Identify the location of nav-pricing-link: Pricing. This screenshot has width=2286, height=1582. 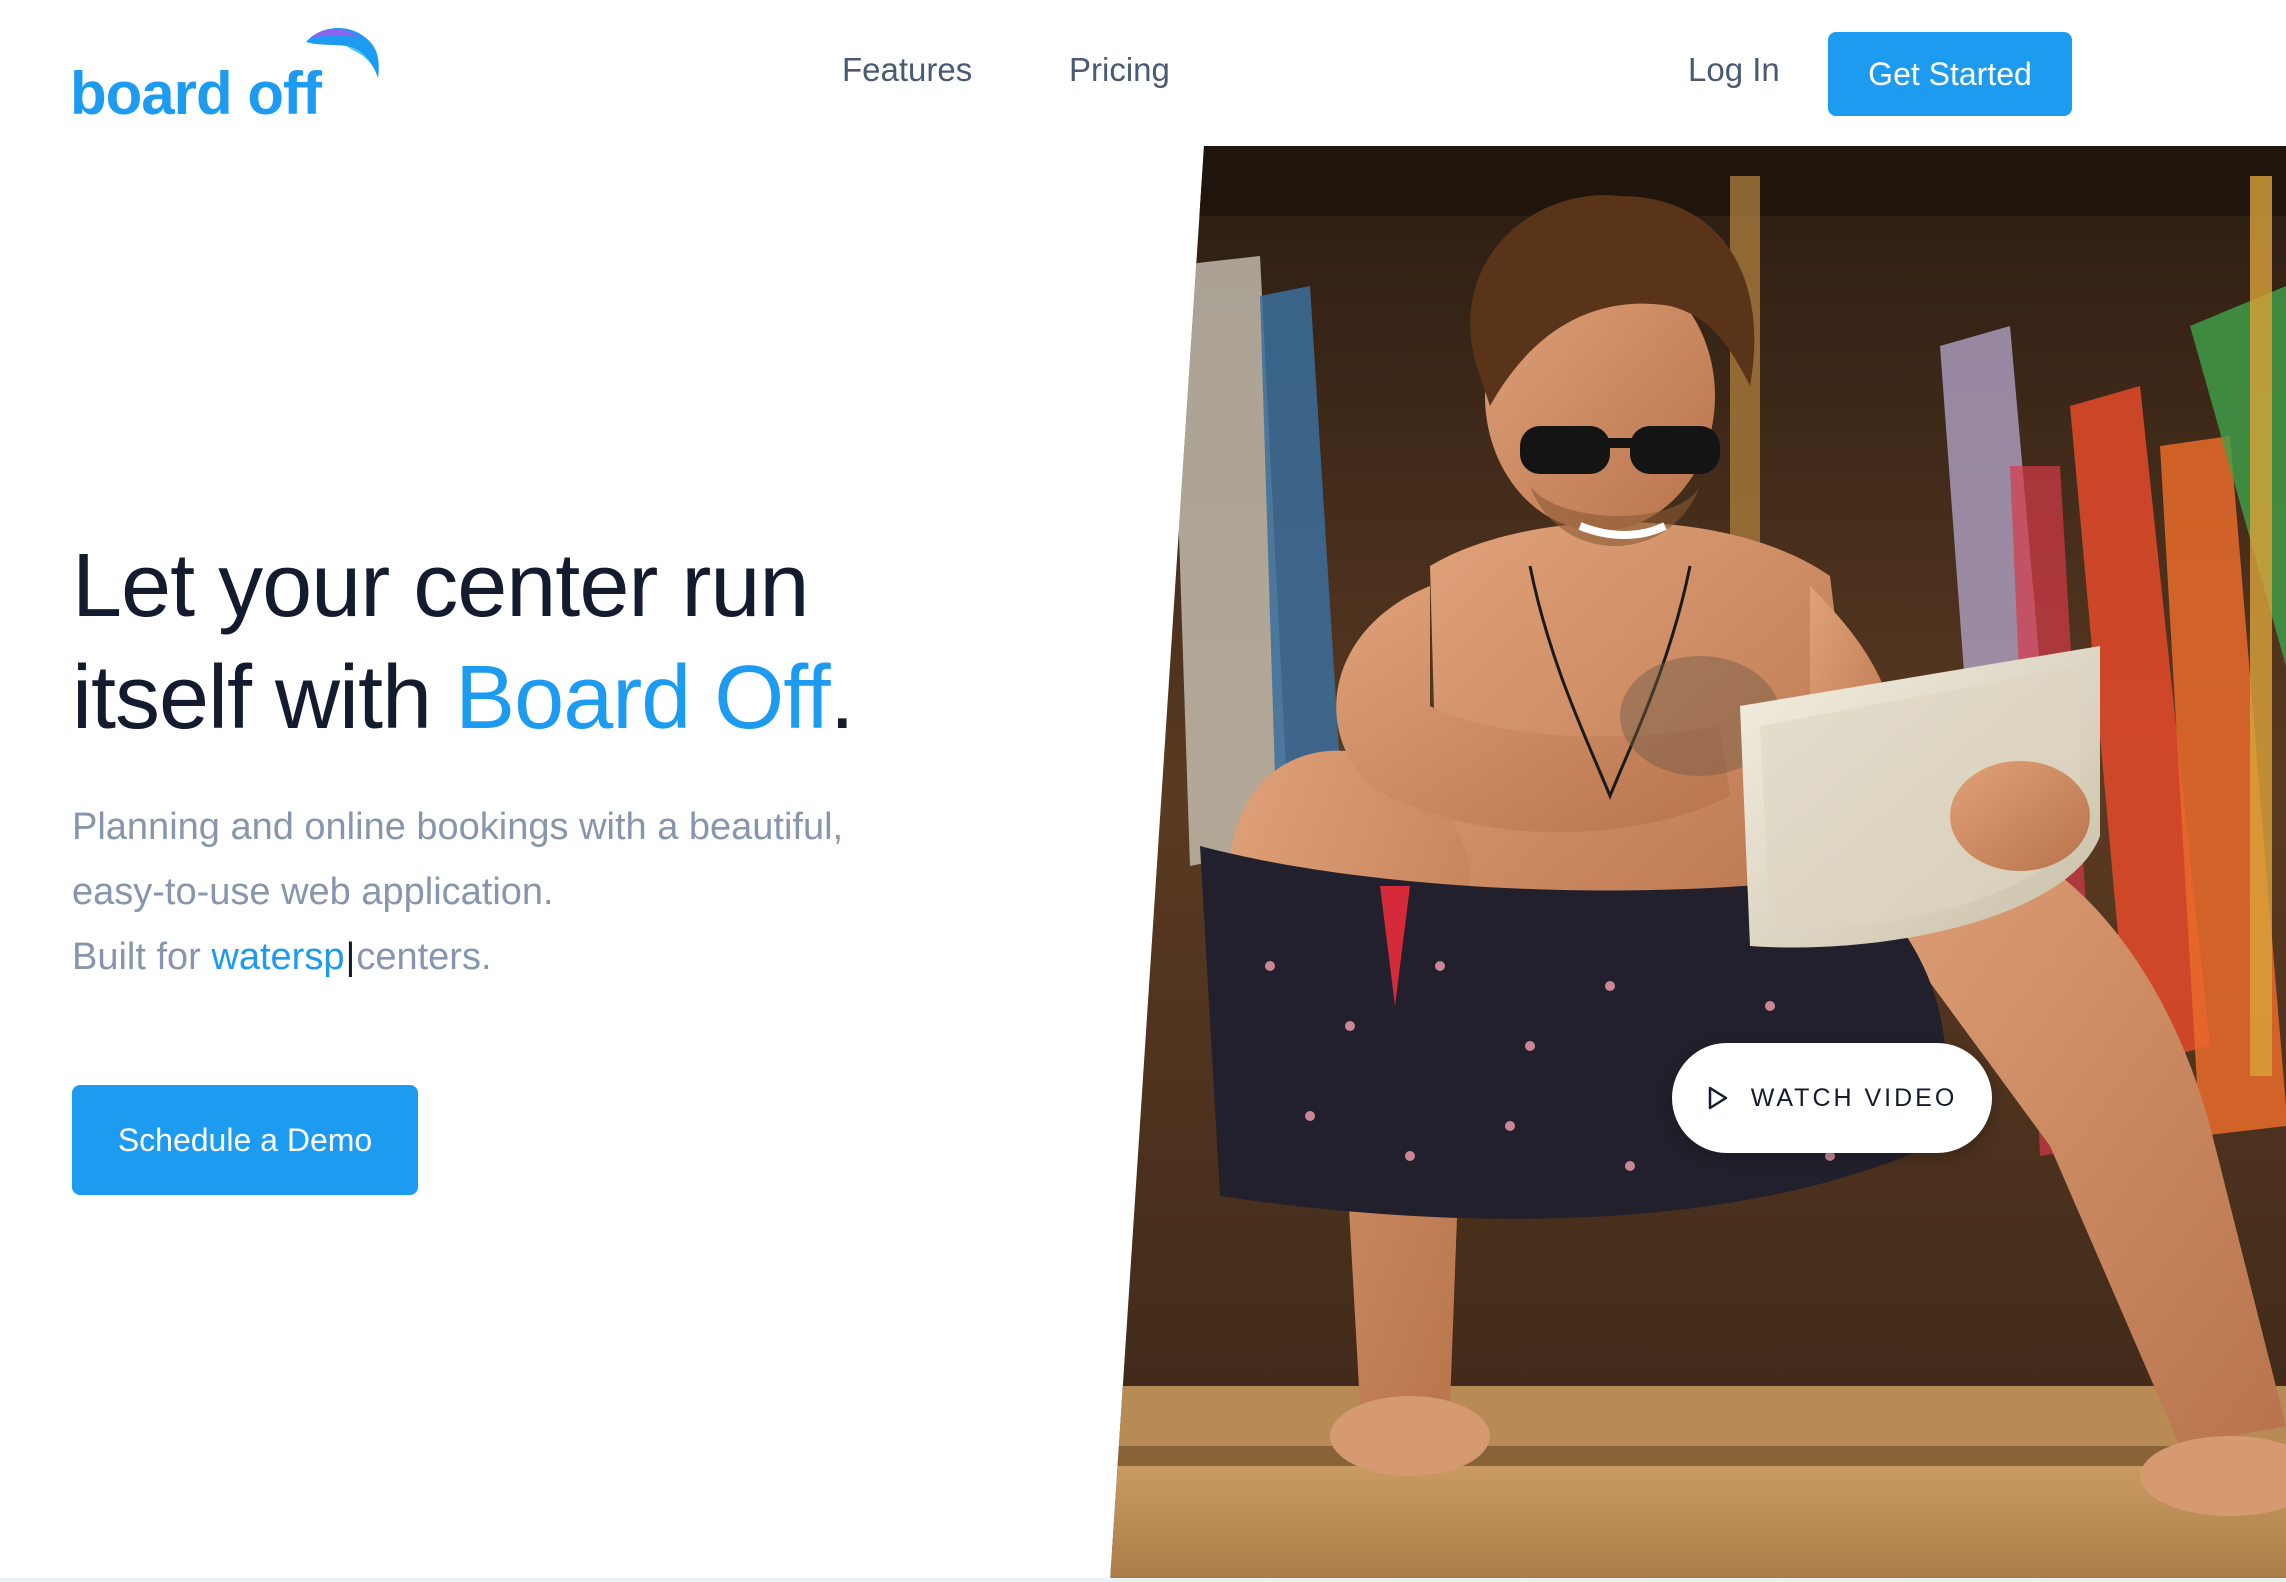
(1119, 70).